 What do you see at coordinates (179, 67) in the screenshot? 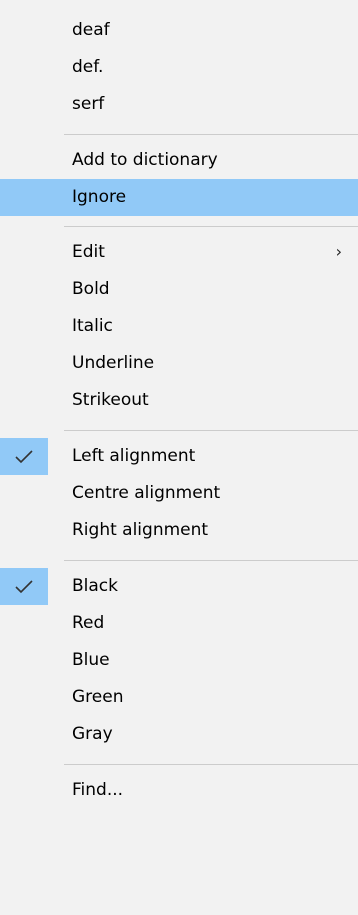
I see `suggestion-item-def: def.` at bounding box center [179, 67].